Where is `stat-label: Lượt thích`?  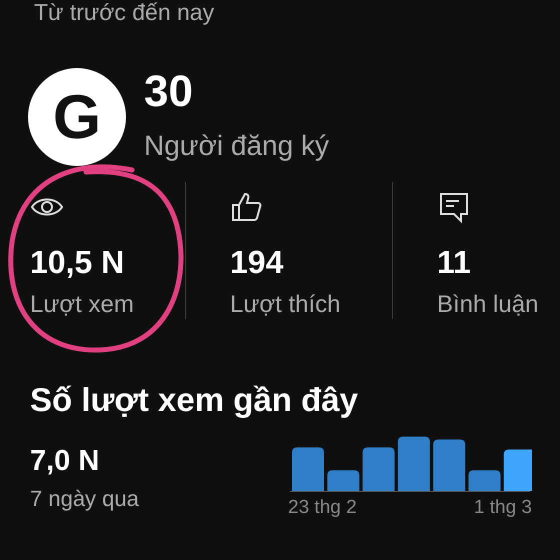
stat-label: Lượt thích is located at coordinates (285, 305).